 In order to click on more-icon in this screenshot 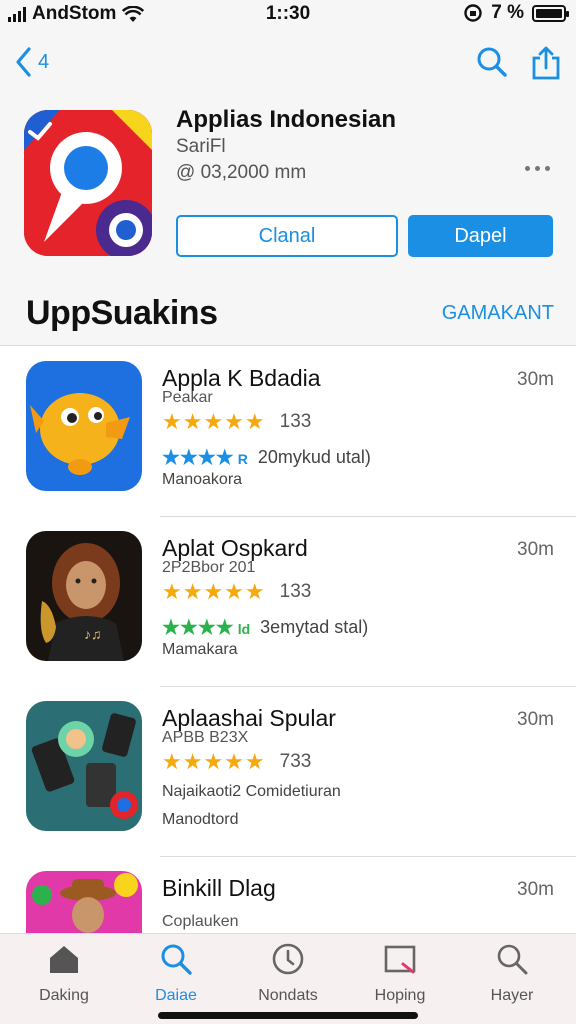, I will do `click(537, 168)`.